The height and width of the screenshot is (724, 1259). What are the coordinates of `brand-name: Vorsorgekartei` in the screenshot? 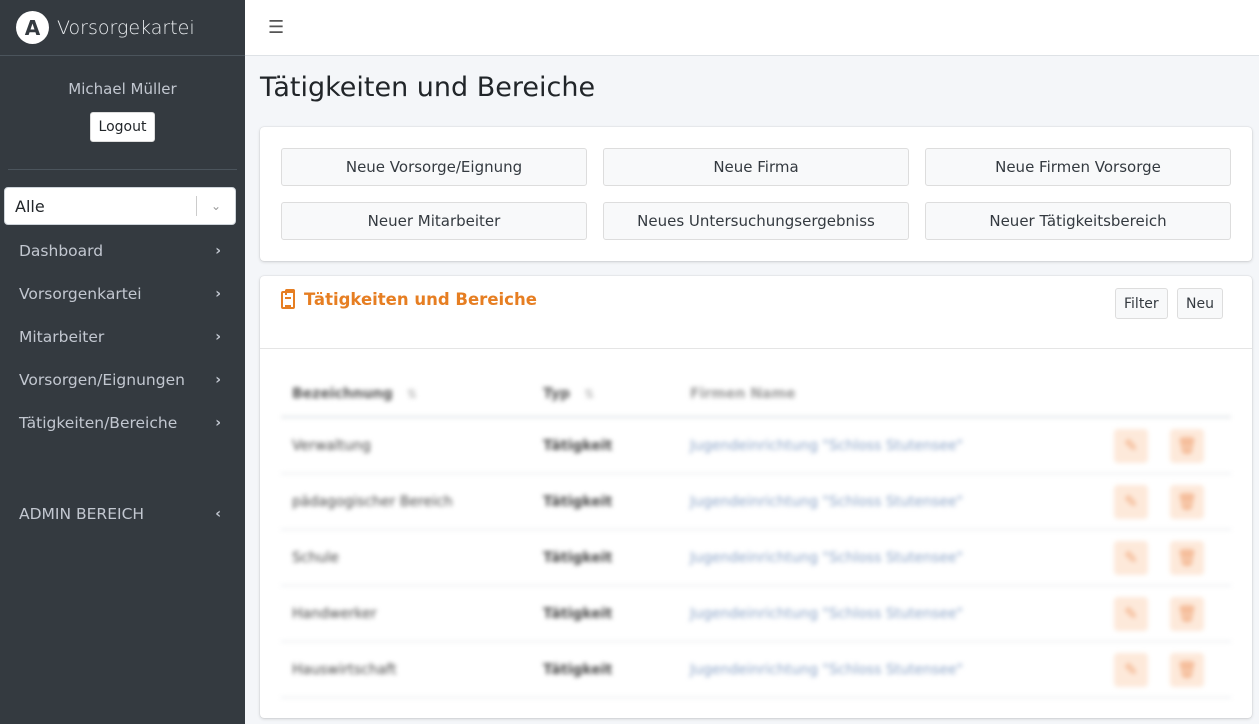 It's located at (126, 27).